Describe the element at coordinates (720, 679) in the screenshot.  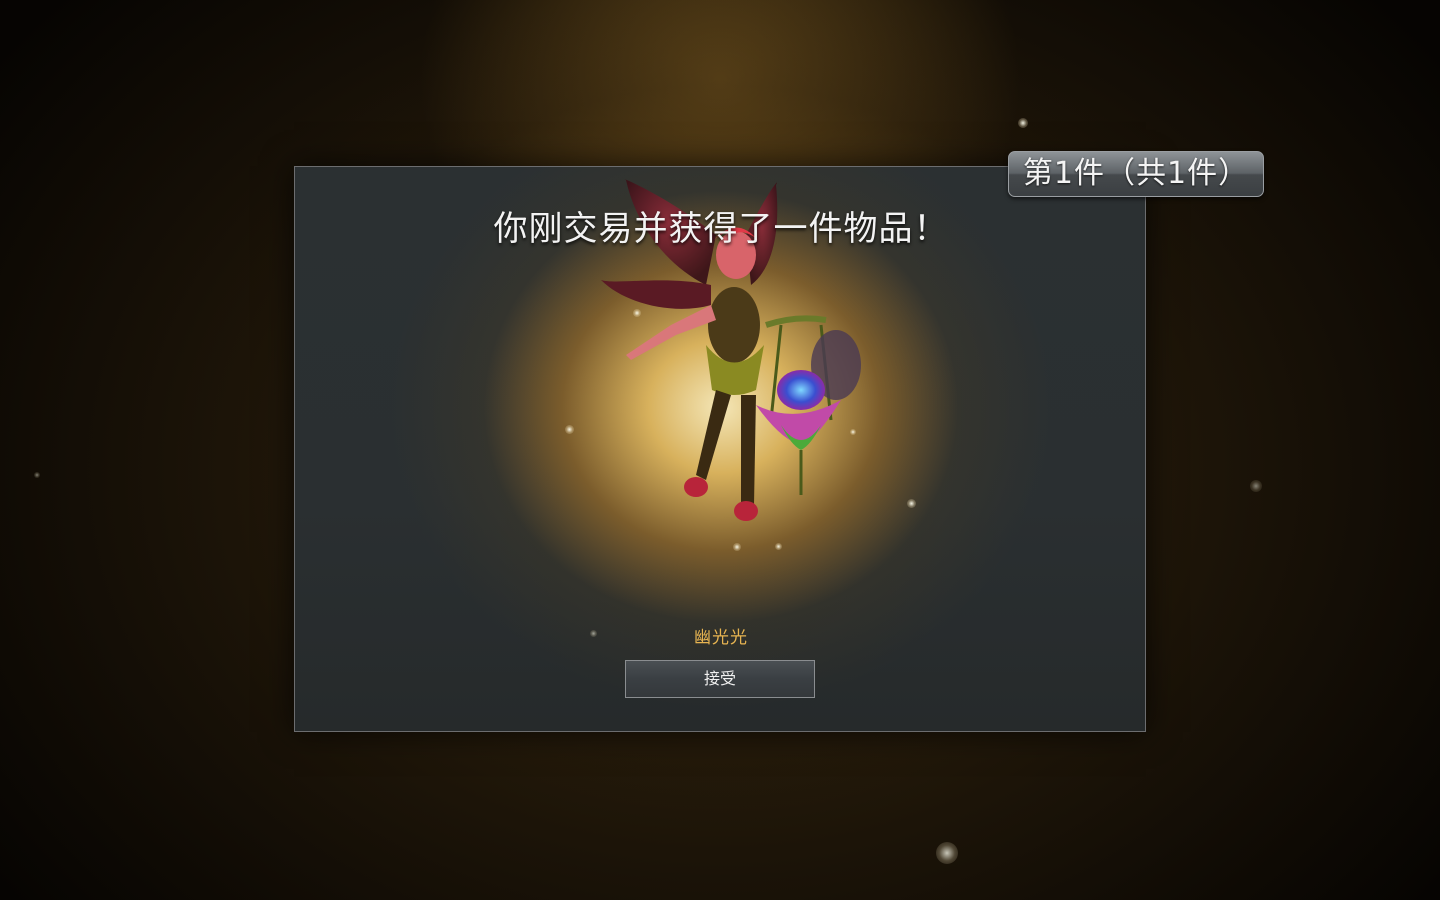
I see `accept-button: 接受` at that location.